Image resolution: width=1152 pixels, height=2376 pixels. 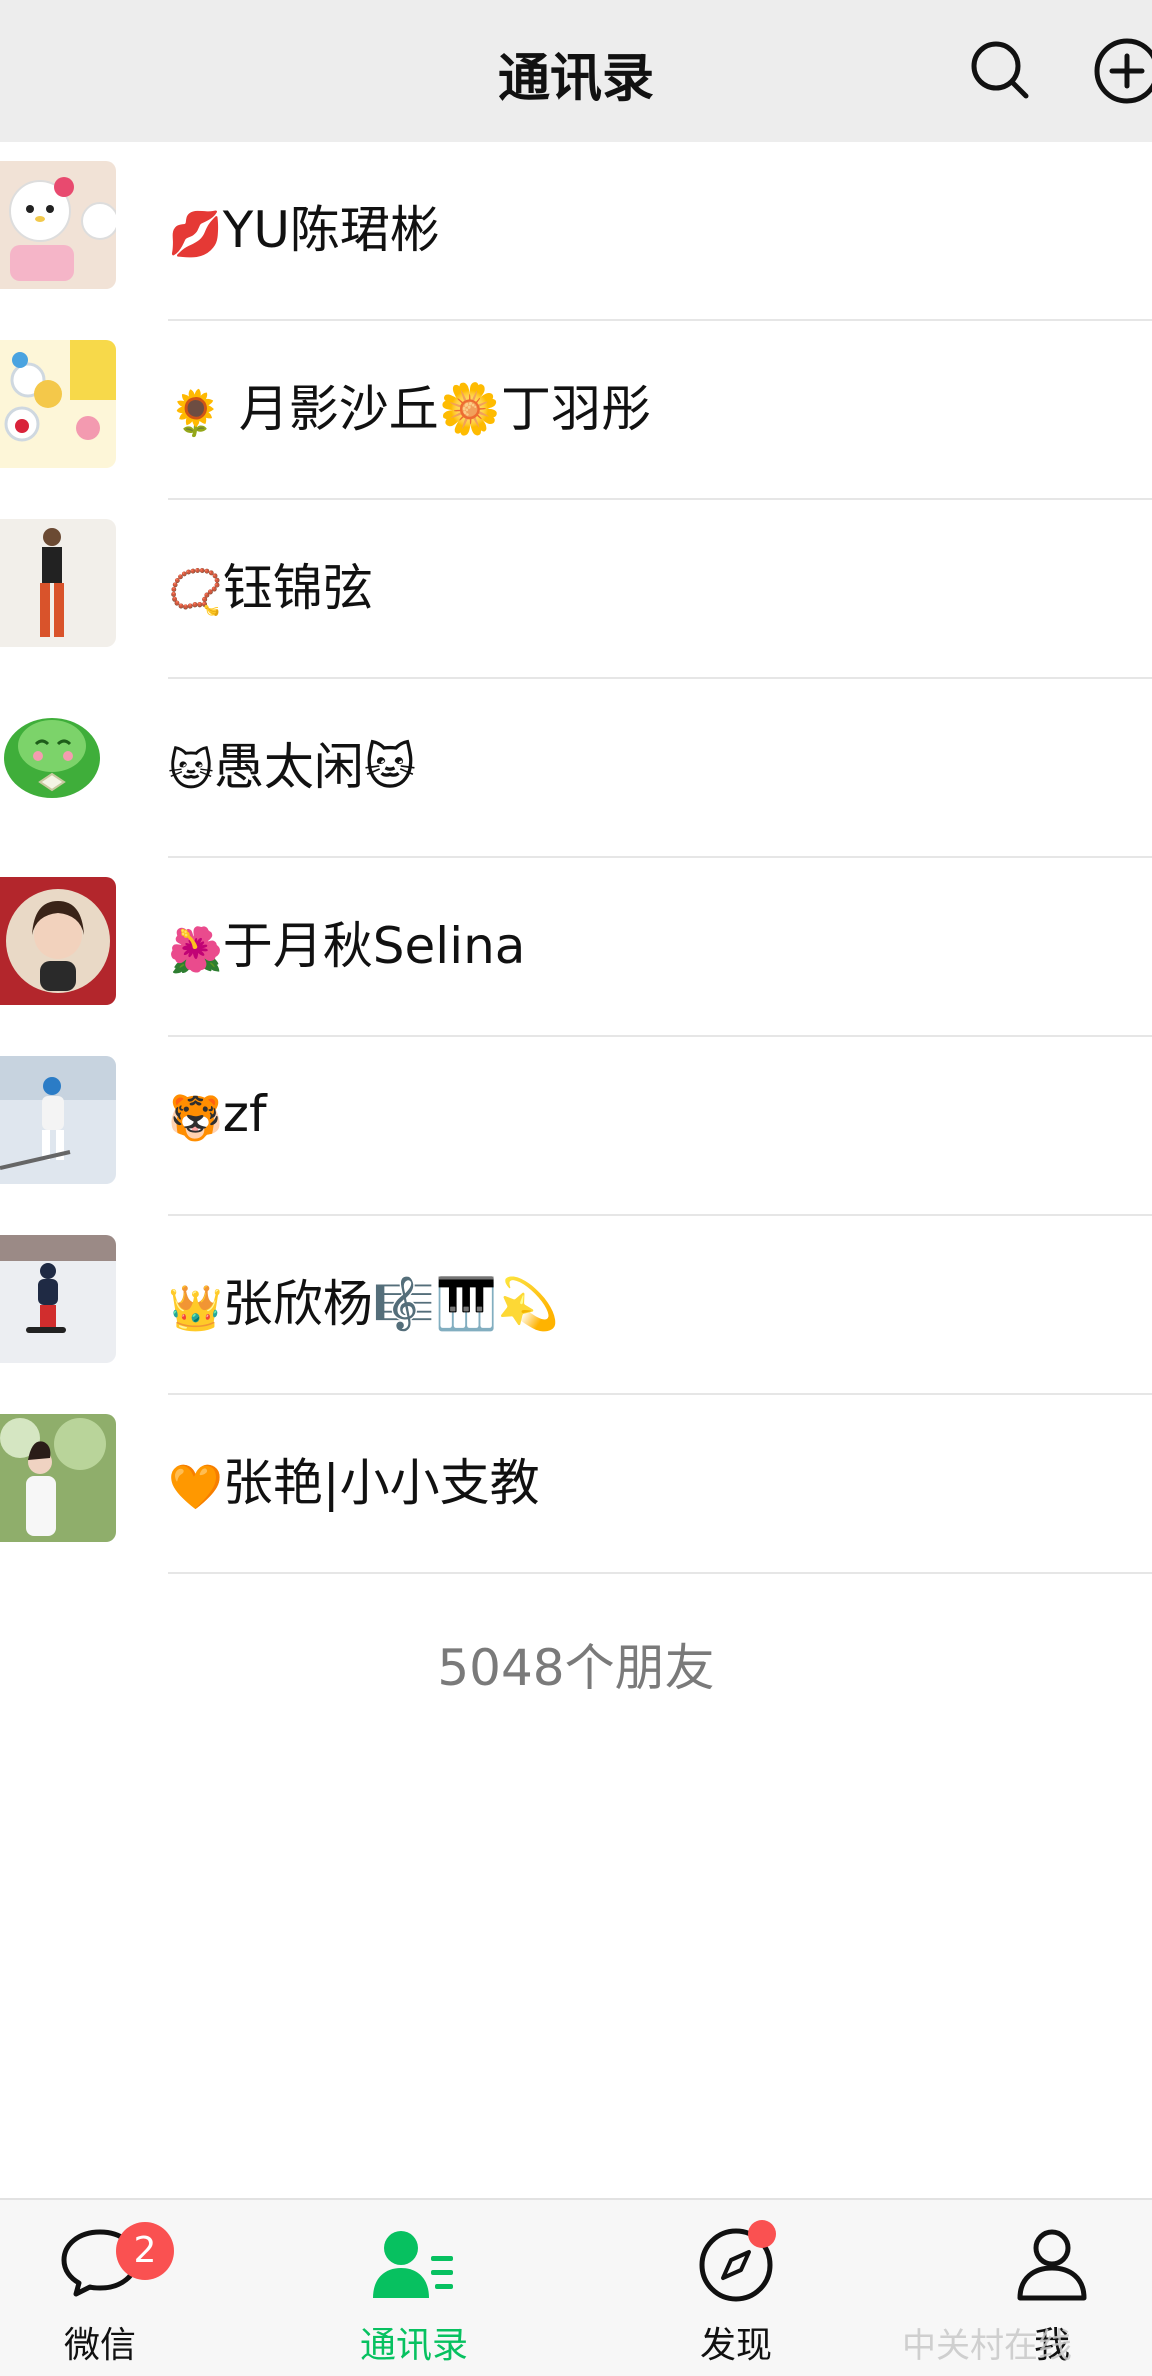 What do you see at coordinates (100, 2288) in the screenshot?
I see `tab-chats: 2 微信` at bounding box center [100, 2288].